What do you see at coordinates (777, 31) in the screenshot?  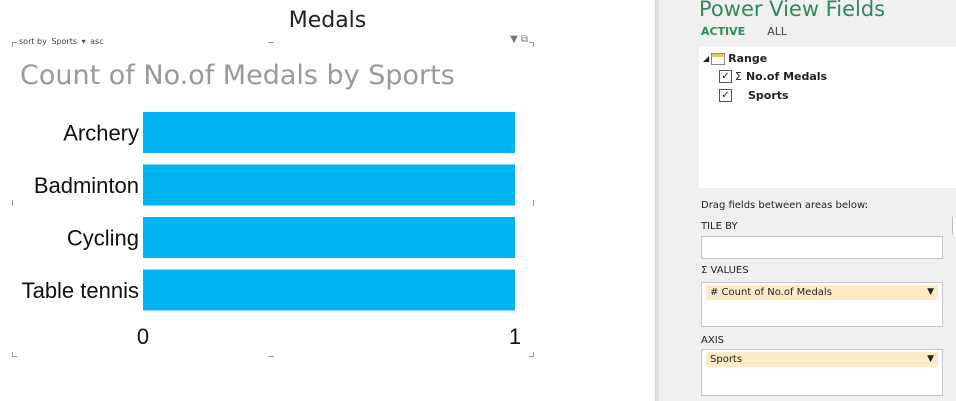 I see `tab-all: ALL` at bounding box center [777, 31].